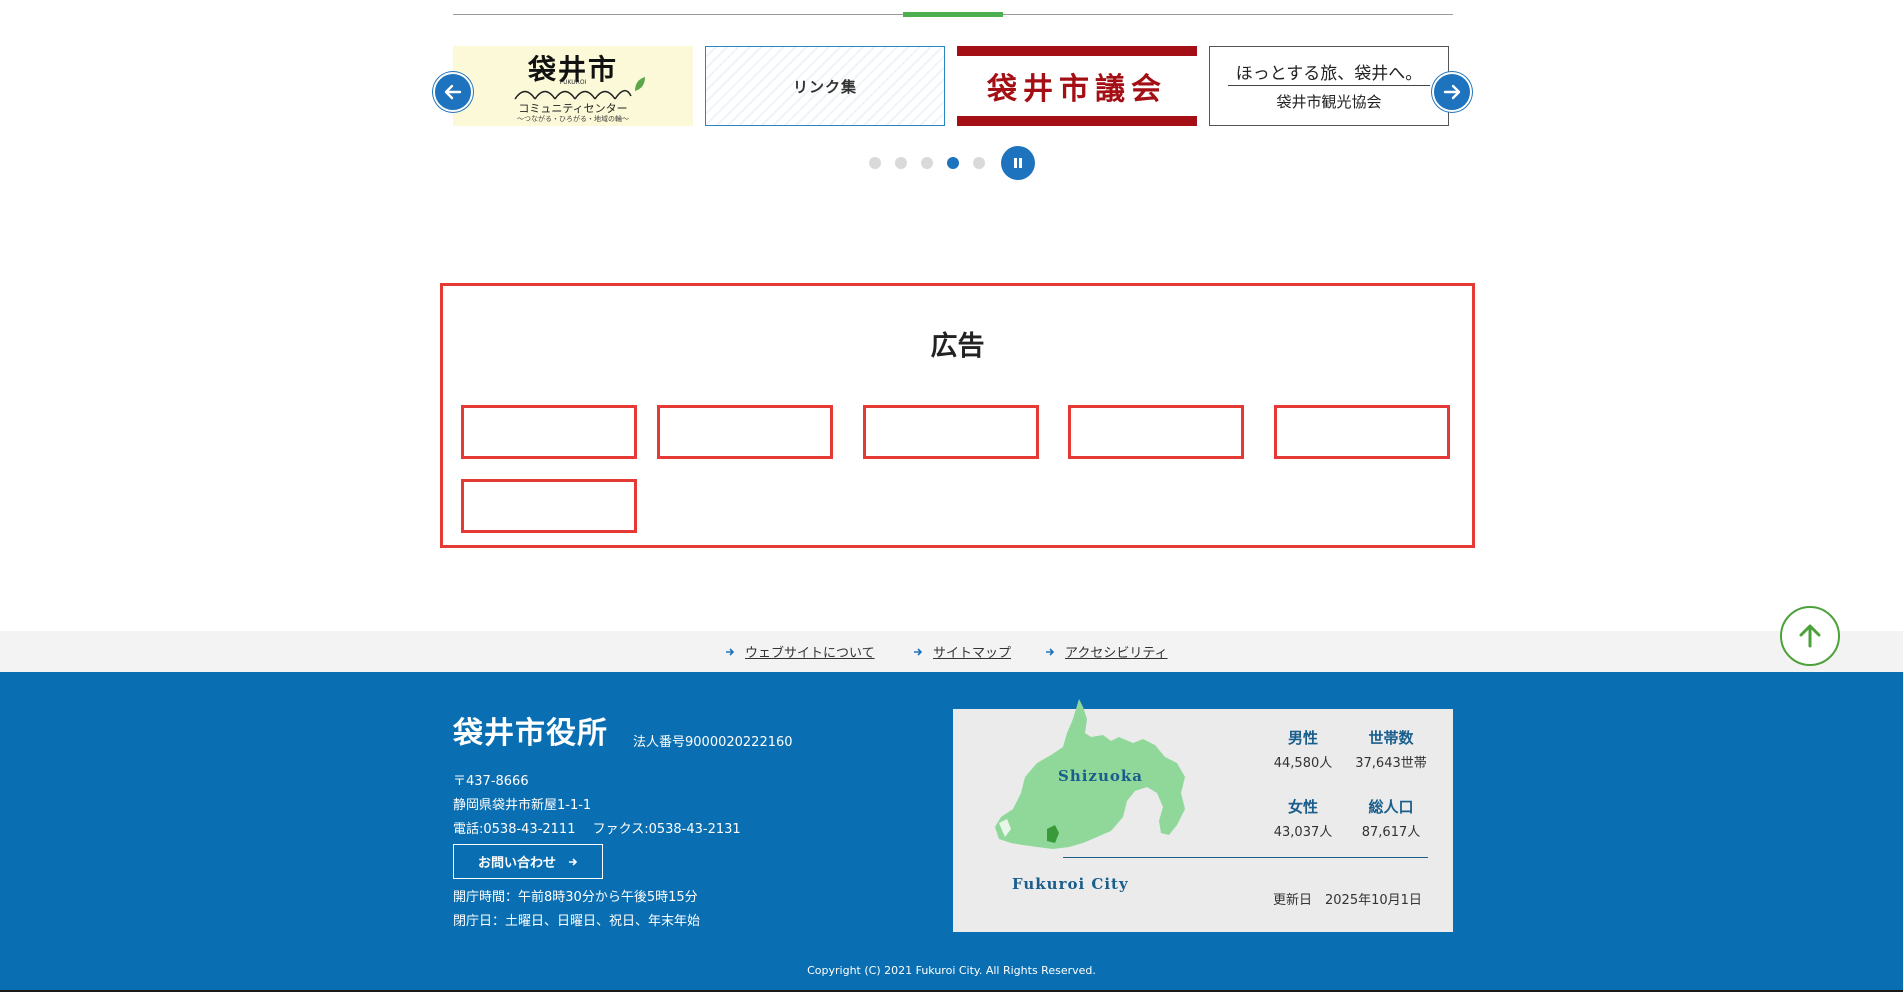 This screenshot has width=1903, height=992. I want to click on stats-updated-date: 更新日 2025年10月1日, so click(1347, 900).